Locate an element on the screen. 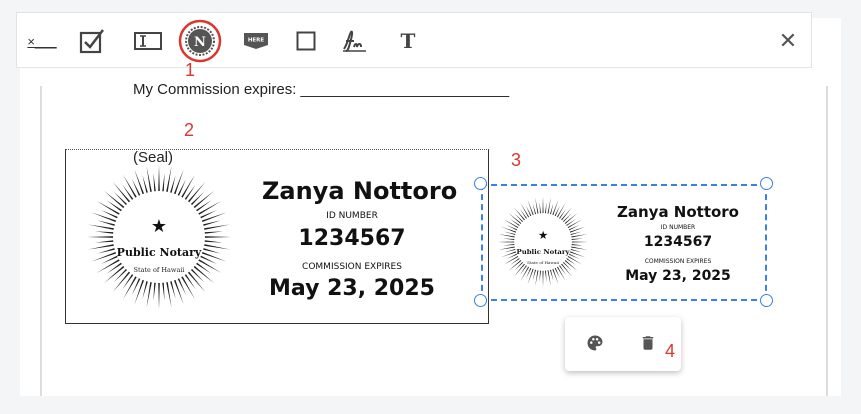  checkbox-tool-button is located at coordinates (92, 41).